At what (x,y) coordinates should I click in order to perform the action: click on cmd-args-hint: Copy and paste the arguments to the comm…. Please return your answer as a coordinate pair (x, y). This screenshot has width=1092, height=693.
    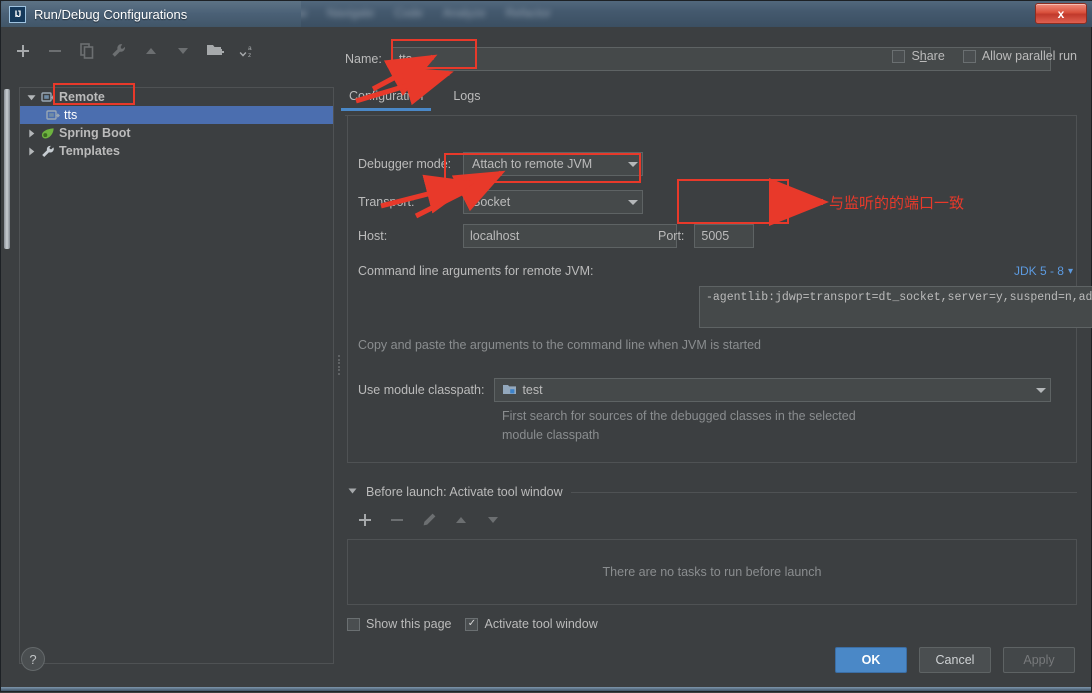
    Looking at the image, I should click on (559, 345).